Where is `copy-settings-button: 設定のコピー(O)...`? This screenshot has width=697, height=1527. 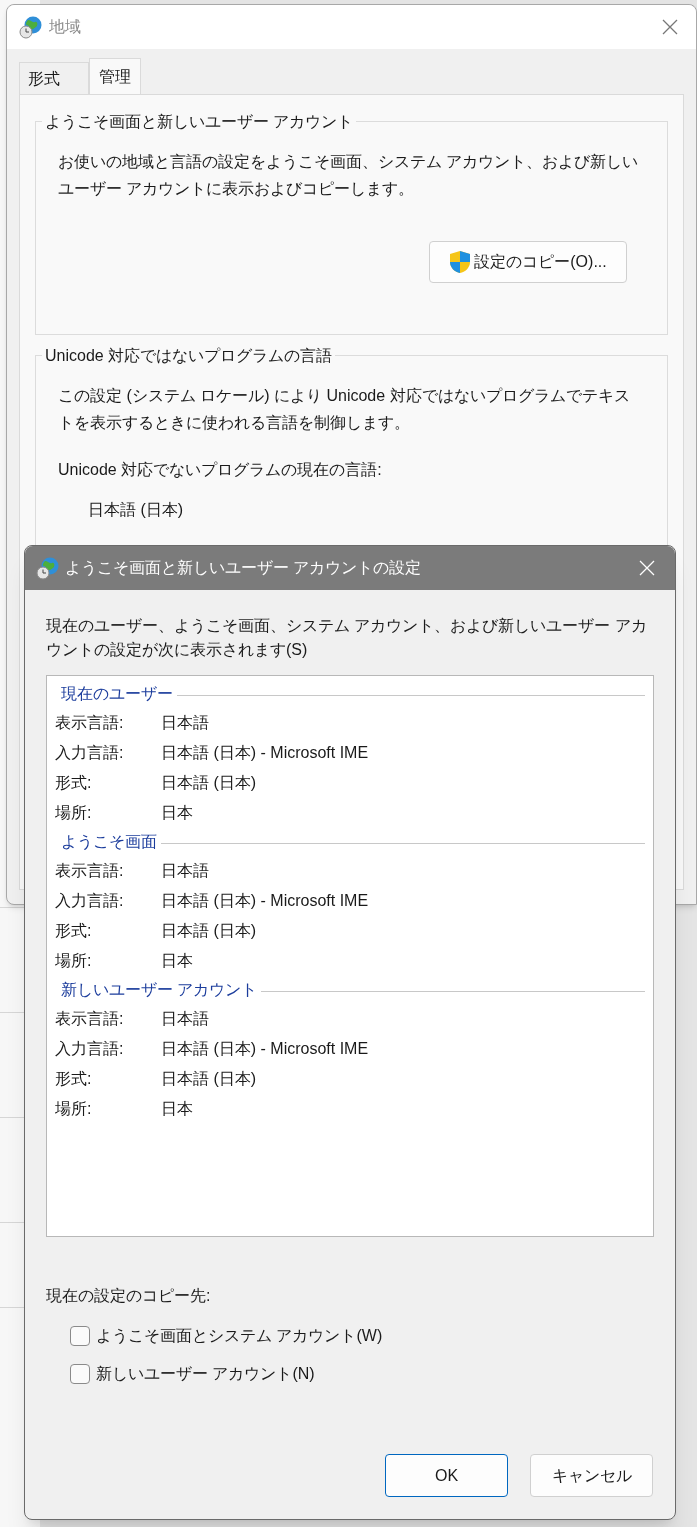
copy-settings-button: 設定のコピー(O)... is located at coordinates (528, 262).